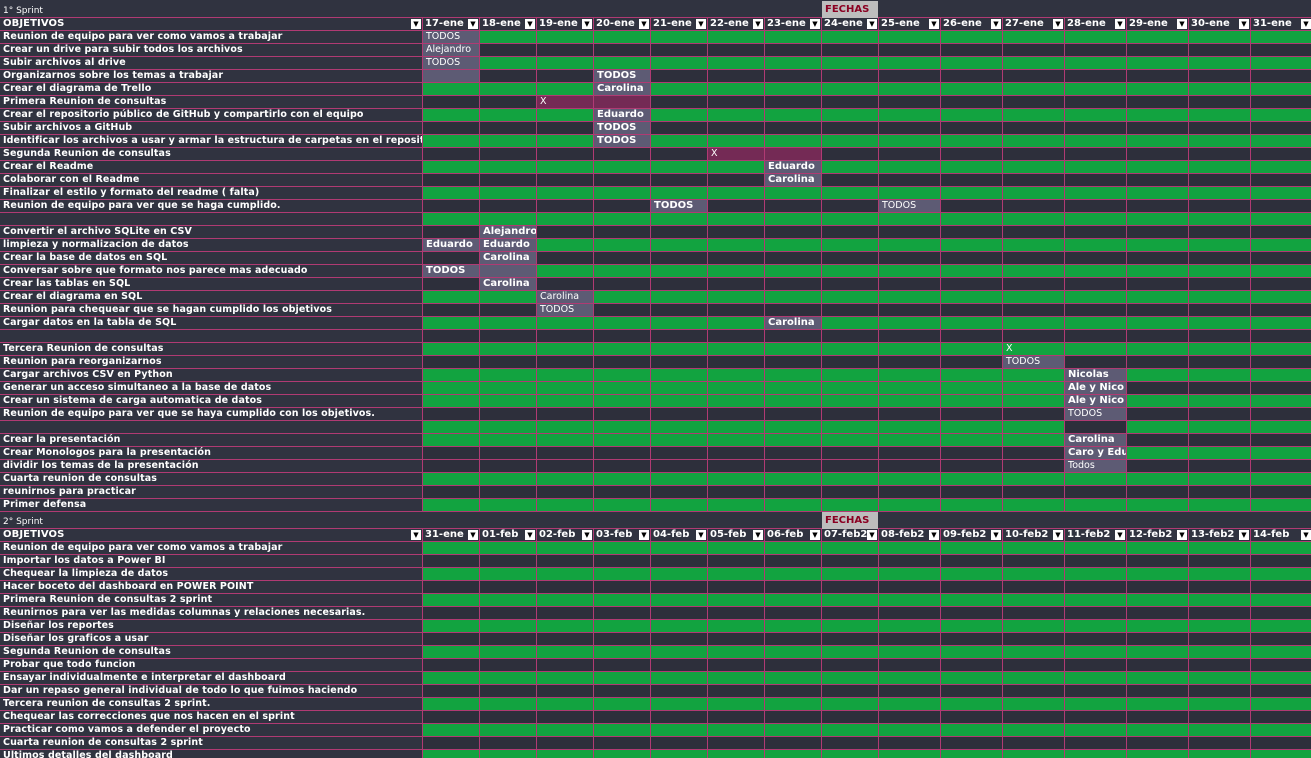 The height and width of the screenshot is (758, 1311). Describe the element at coordinates (211, 440) in the screenshot. I see `objective-cell: Crear la presentación` at that location.